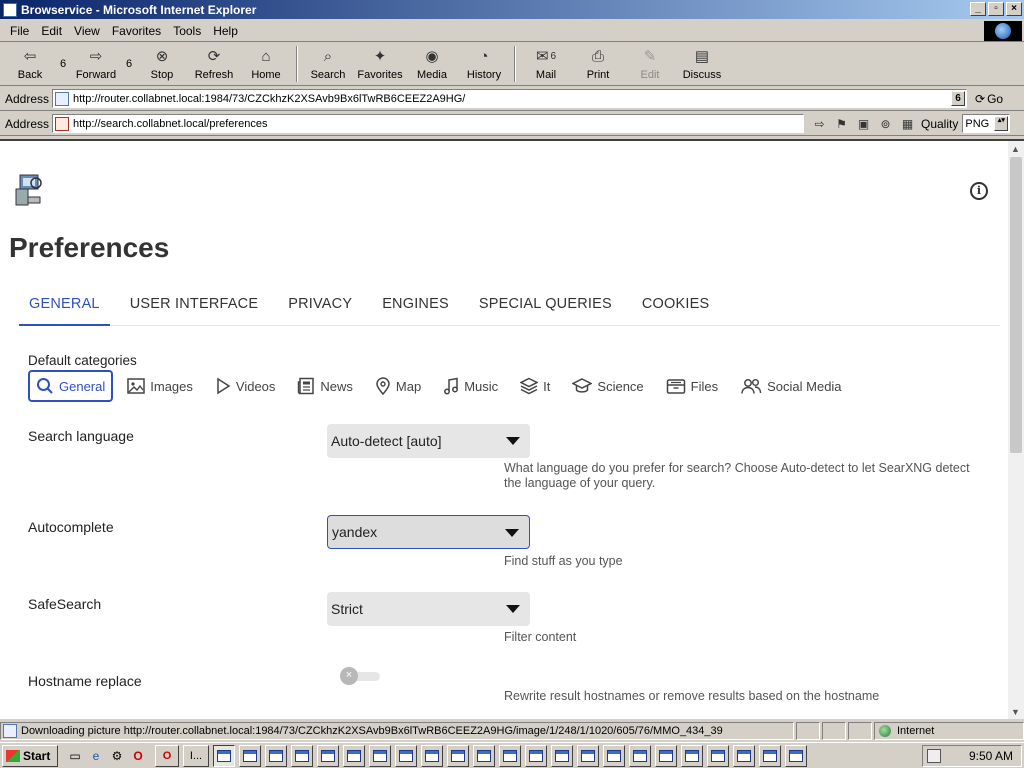 This screenshot has width=1024, height=768. Describe the element at coordinates (187, 31) in the screenshot. I see `menu-tools: Tools` at that location.